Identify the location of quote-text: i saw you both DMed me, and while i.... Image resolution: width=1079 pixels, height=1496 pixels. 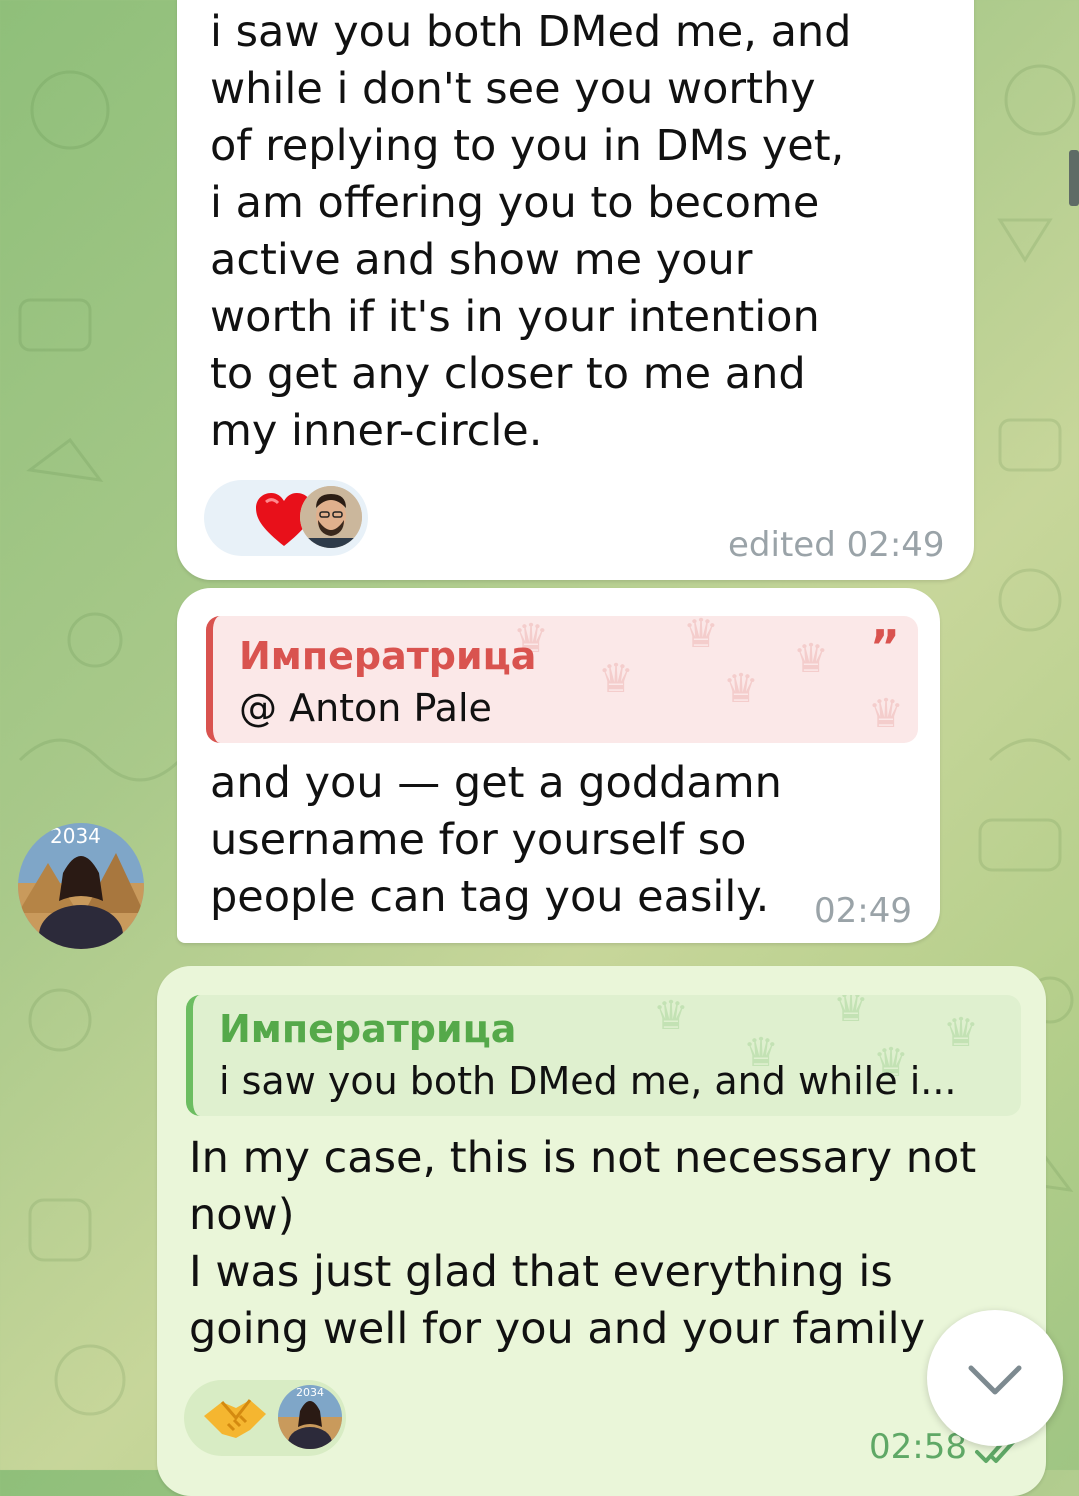
(588, 1081).